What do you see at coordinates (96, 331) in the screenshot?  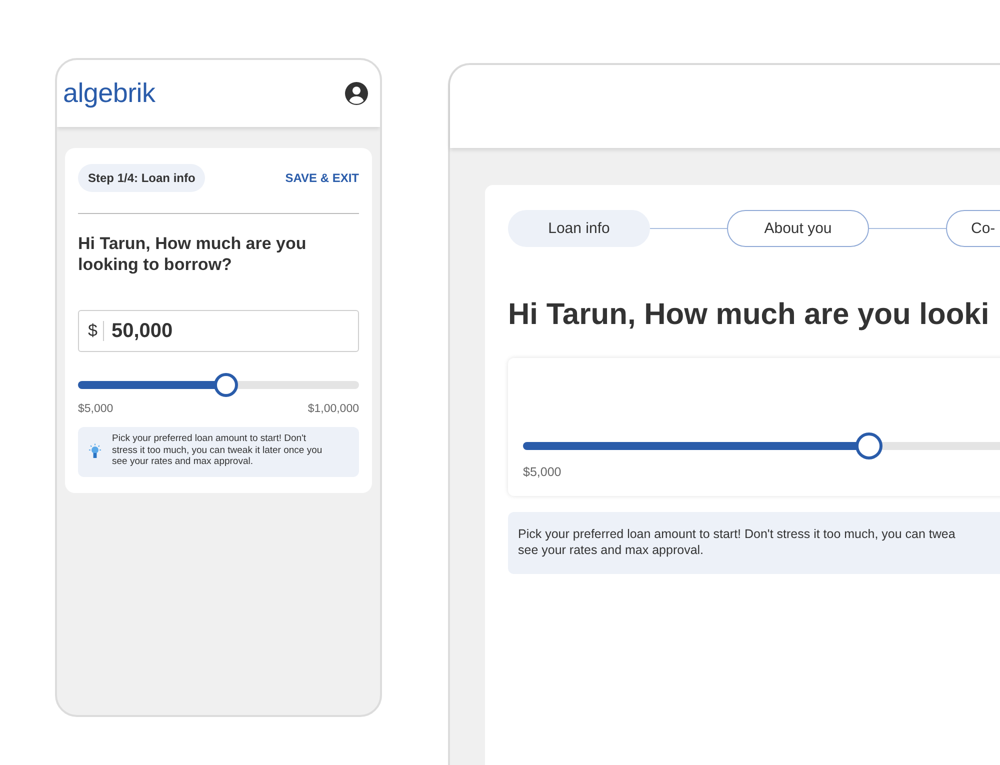 I see `currency-prefix: $` at bounding box center [96, 331].